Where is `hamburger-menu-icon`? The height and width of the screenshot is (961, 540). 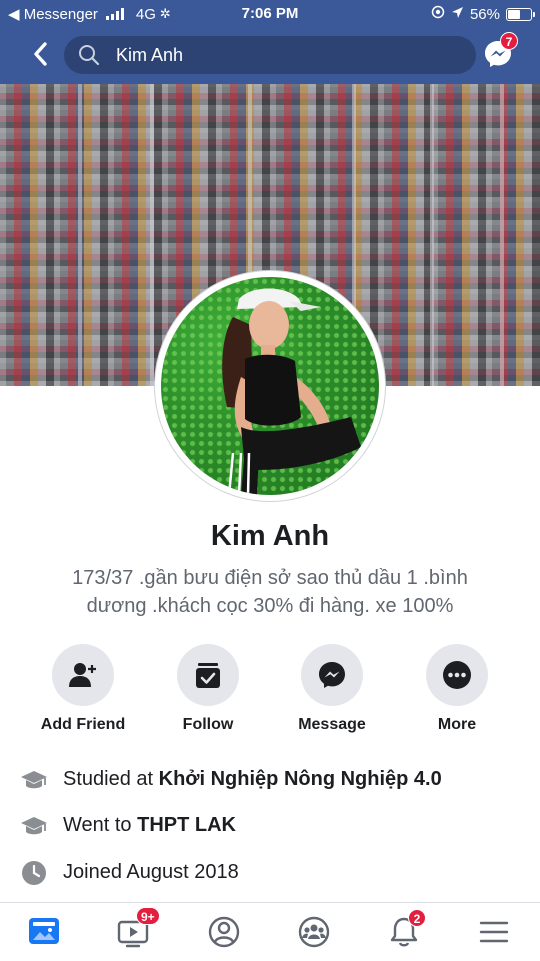 hamburger-menu-icon is located at coordinates (494, 932).